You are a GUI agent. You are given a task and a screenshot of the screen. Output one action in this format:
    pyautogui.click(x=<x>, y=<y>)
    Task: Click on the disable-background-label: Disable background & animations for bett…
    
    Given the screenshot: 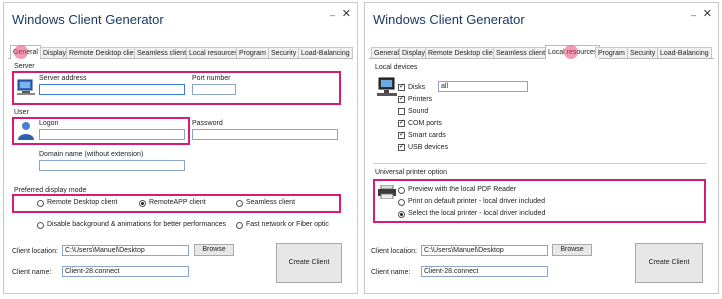 What is the action you would take?
    pyautogui.click(x=136, y=224)
    